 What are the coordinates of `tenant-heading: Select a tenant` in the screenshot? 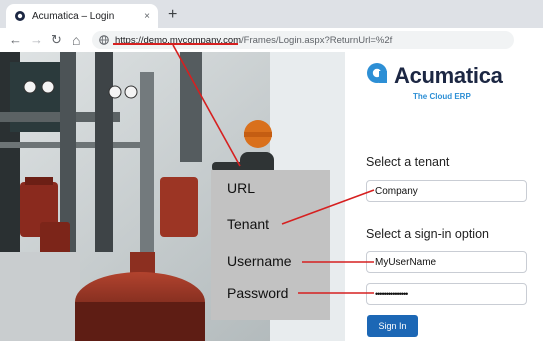 It's located at (408, 162).